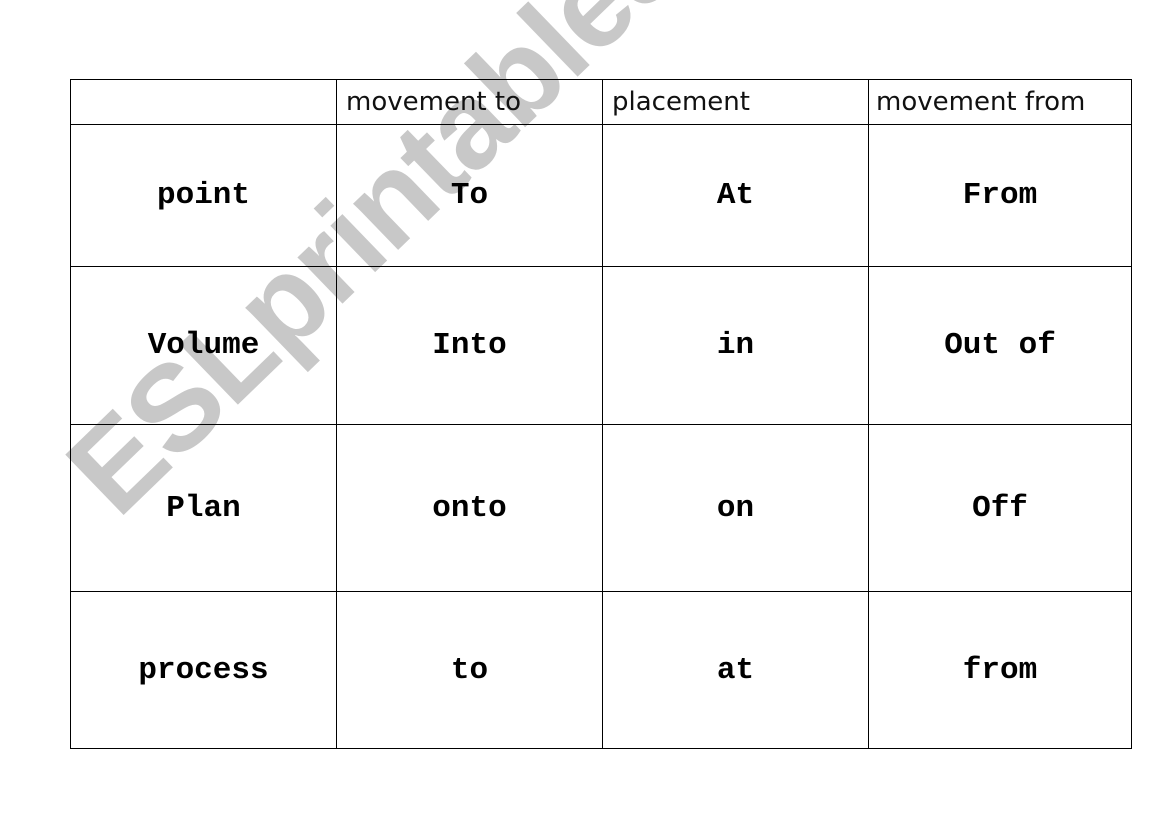 The image size is (1169, 821). I want to click on table-cell: At, so click(735, 195).